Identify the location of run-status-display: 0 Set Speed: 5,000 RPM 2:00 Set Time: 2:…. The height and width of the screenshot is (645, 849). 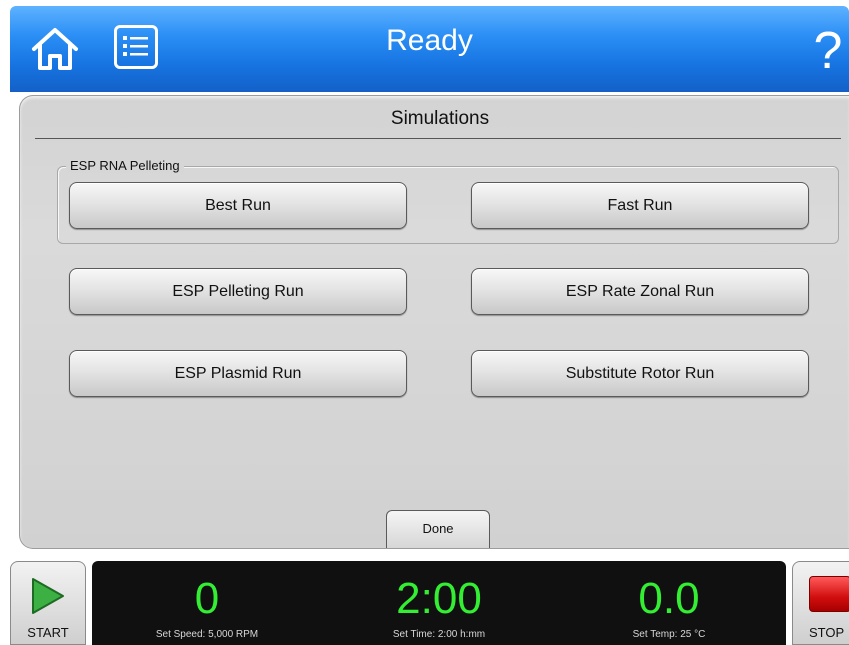
(439, 603).